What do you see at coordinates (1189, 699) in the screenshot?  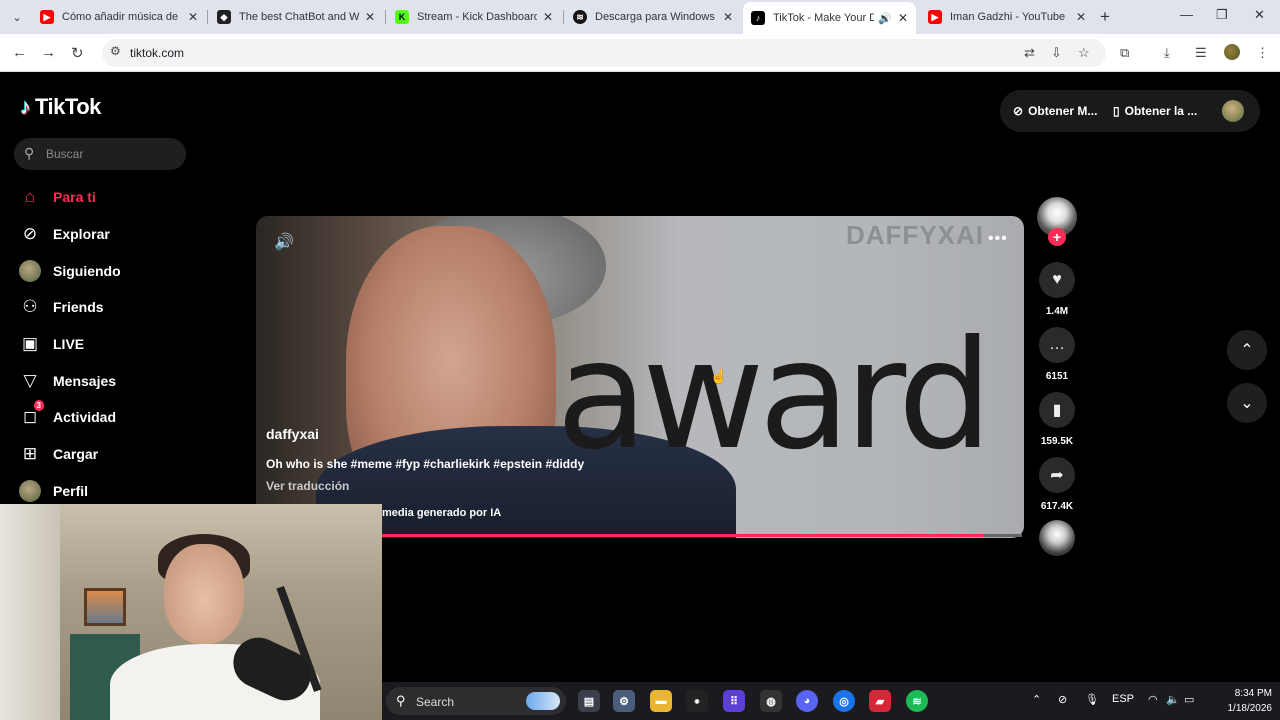 I see `battery-icon: ▭` at bounding box center [1189, 699].